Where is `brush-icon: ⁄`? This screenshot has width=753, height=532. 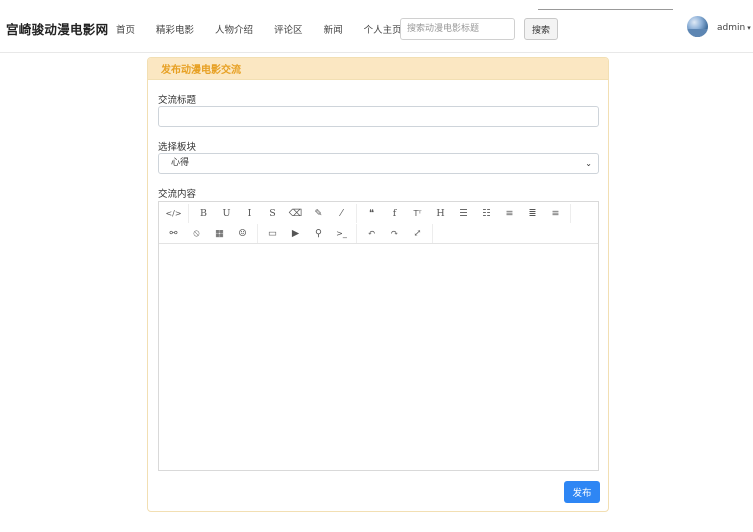 brush-icon: ⁄ is located at coordinates (341, 213).